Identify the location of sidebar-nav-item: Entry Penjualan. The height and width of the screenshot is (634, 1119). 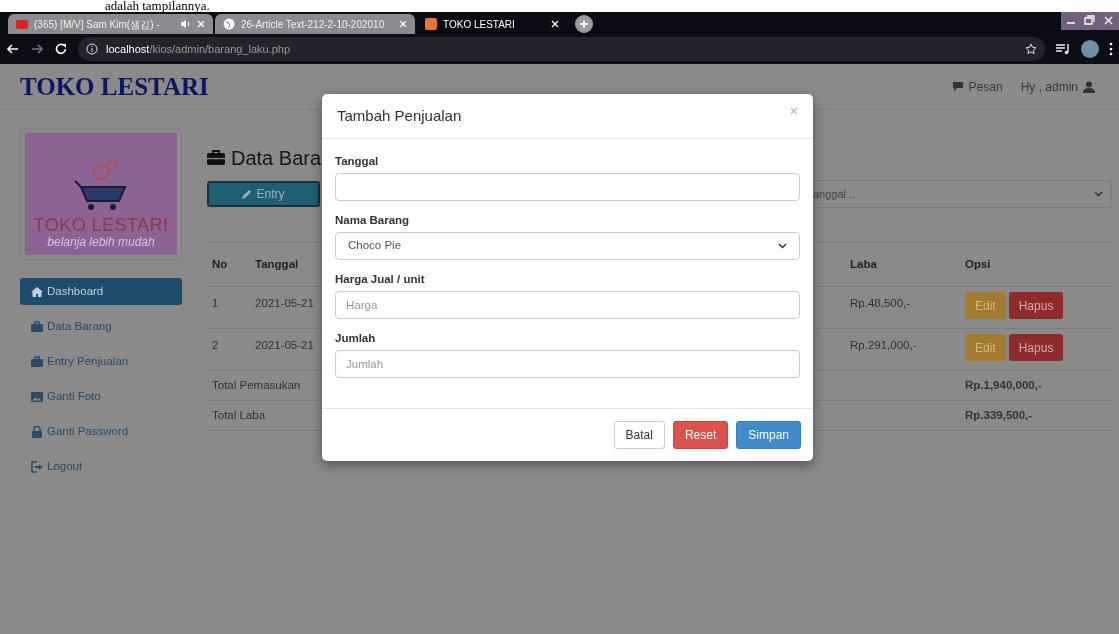
(101, 362).